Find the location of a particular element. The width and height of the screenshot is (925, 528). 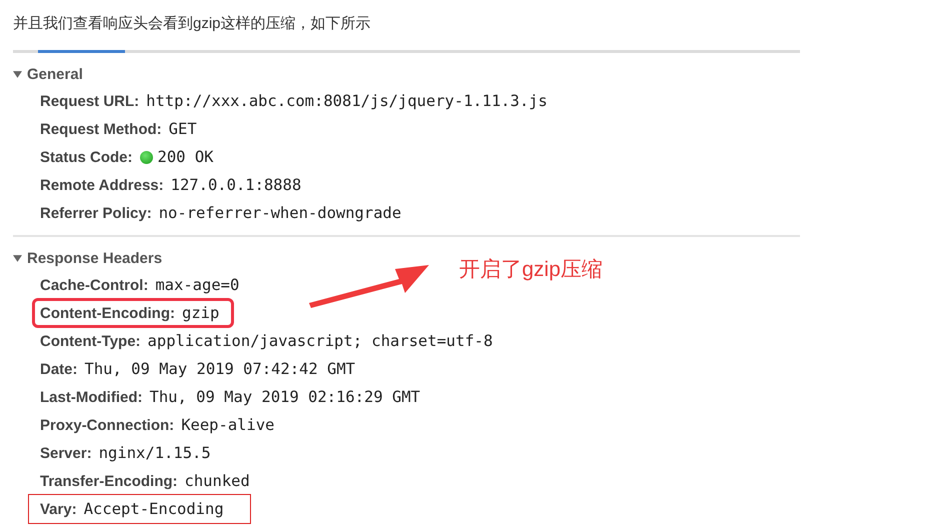

header-name: Request URL: is located at coordinates (90, 101).